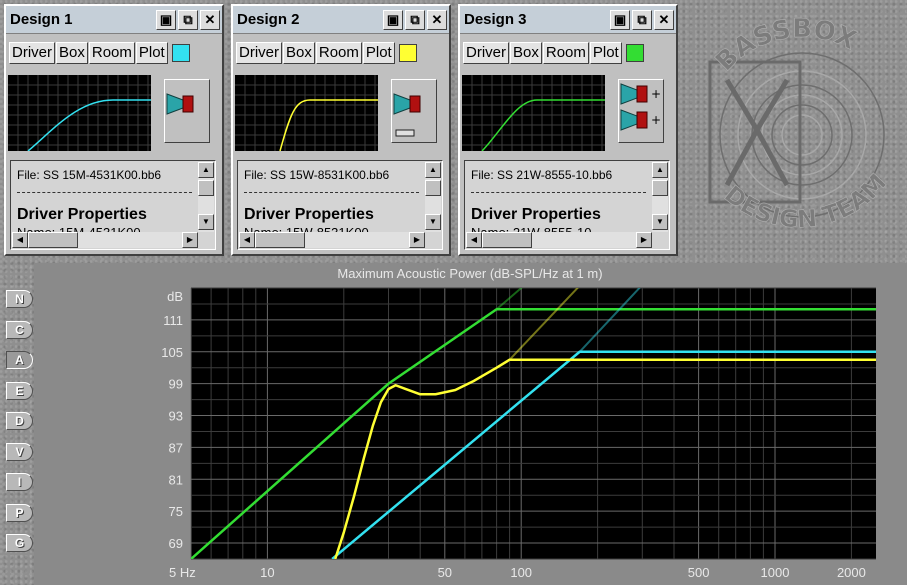 The image size is (907, 585). Describe the element at coordinates (176, 511) in the screenshot. I see `y-tick-label: 75` at that location.